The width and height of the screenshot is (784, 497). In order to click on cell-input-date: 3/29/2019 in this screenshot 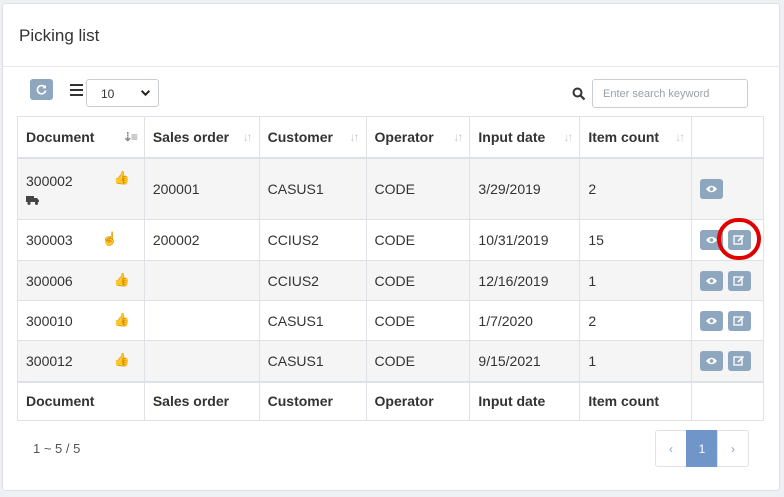, I will do `click(525, 188)`.